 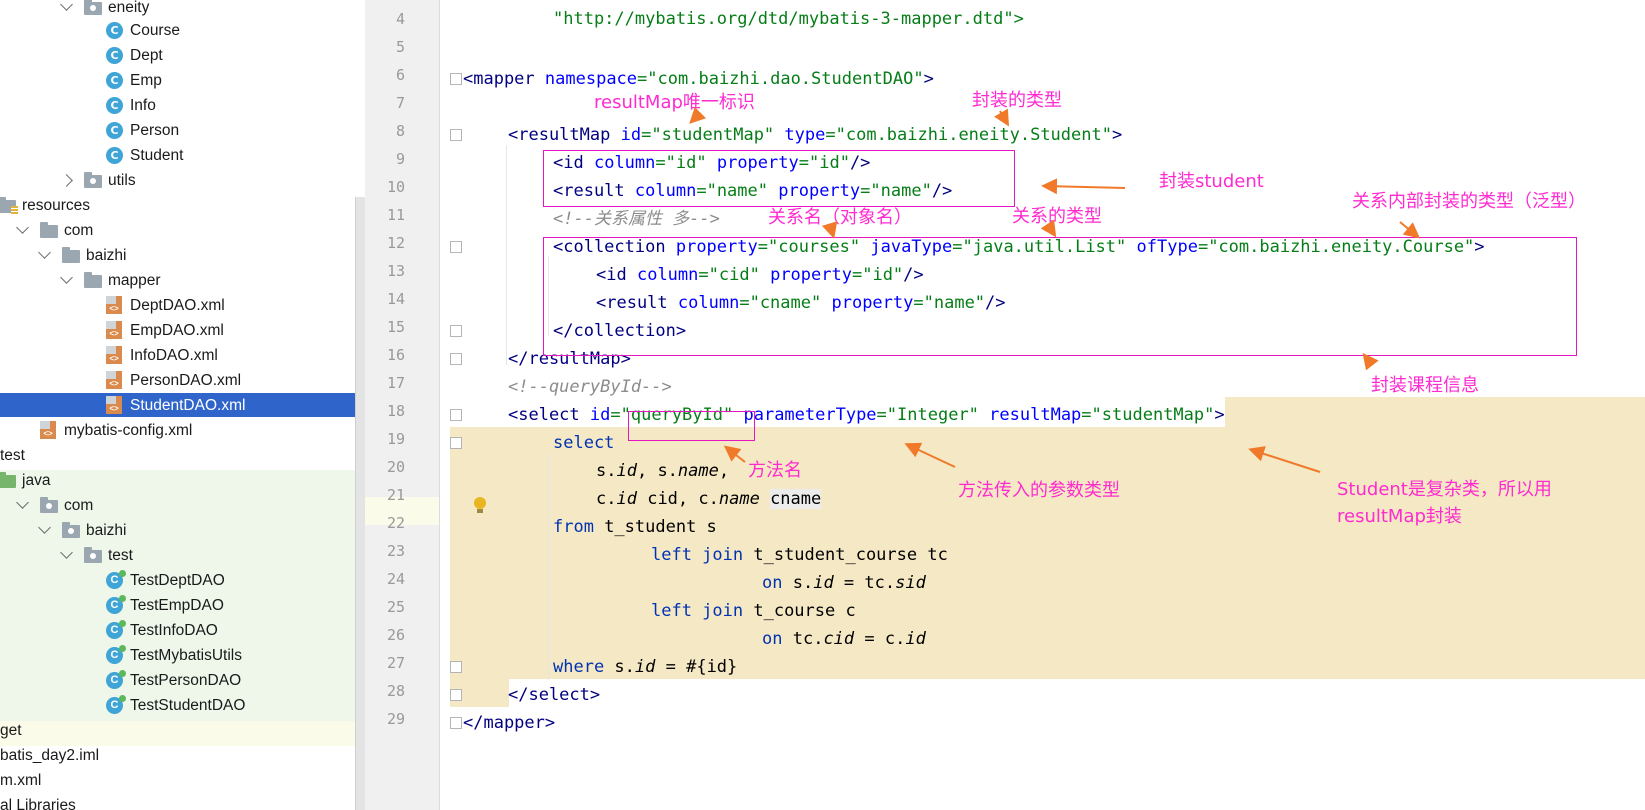 What do you see at coordinates (155, 130) in the screenshot?
I see `tree-item-label: Person` at bounding box center [155, 130].